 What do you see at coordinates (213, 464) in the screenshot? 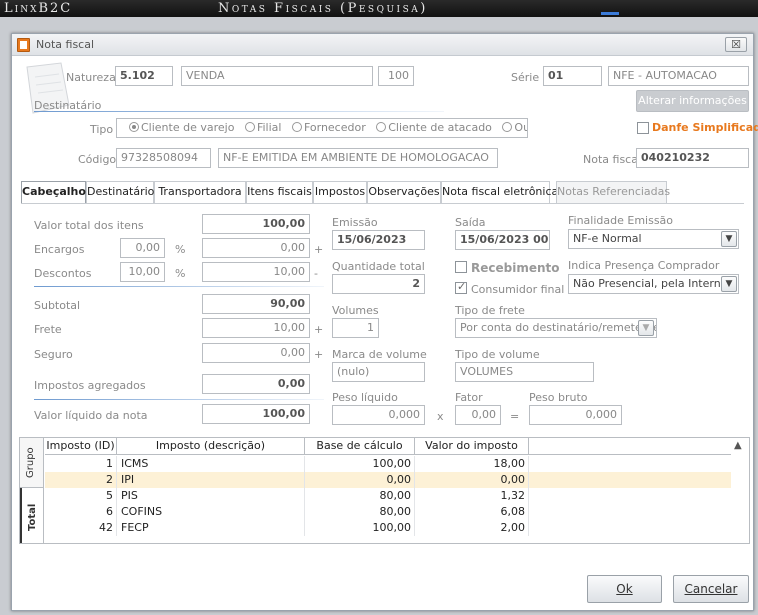
I see `cell-desc: ICMS` at bounding box center [213, 464].